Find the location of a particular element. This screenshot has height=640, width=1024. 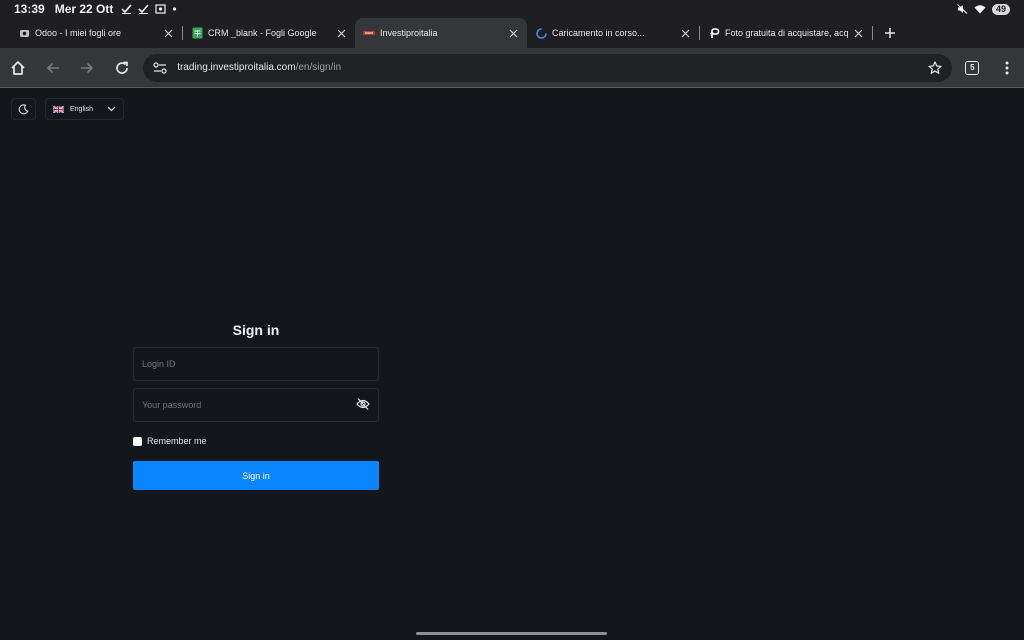

sign-in-button: Sign in is located at coordinates (256, 475).